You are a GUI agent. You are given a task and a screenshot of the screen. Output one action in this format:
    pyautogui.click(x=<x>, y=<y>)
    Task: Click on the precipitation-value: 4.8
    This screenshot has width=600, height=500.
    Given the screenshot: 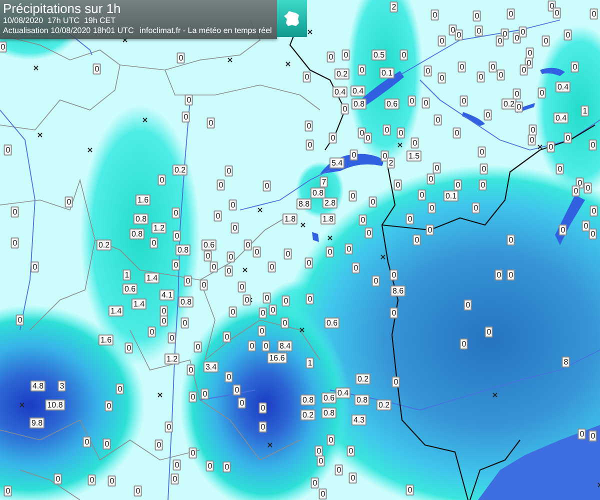 What is the action you would take?
    pyautogui.click(x=38, y=386)
    